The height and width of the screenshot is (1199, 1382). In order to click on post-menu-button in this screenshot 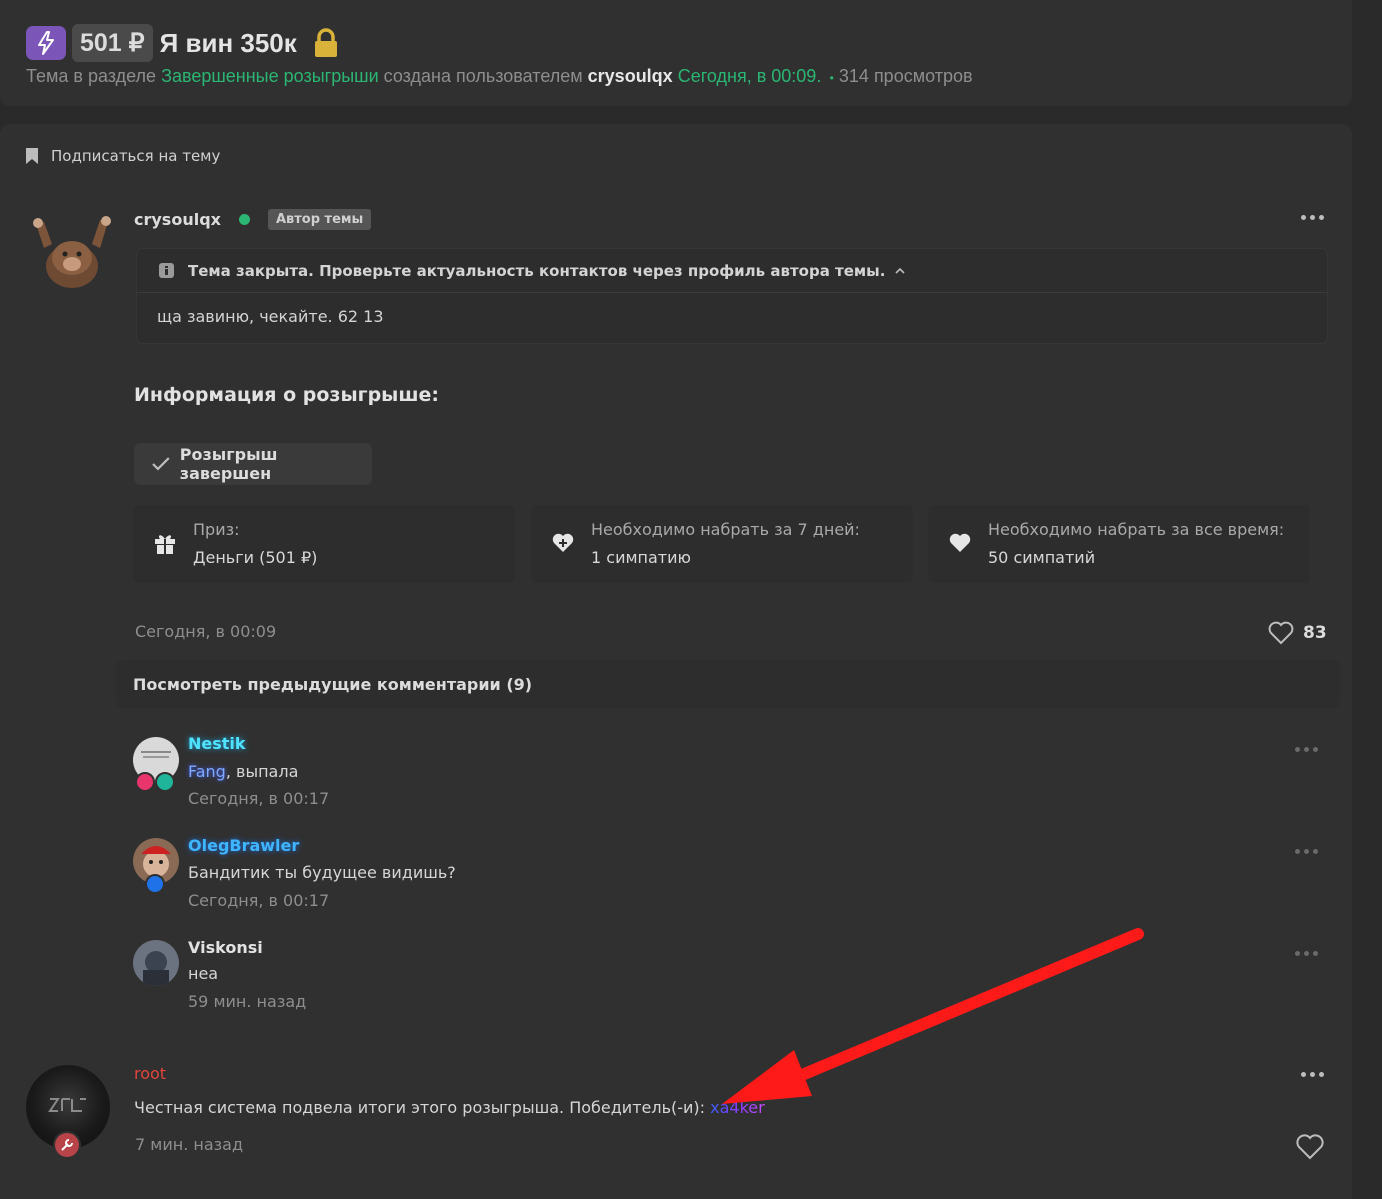, I will do `click(1312, 217)`.